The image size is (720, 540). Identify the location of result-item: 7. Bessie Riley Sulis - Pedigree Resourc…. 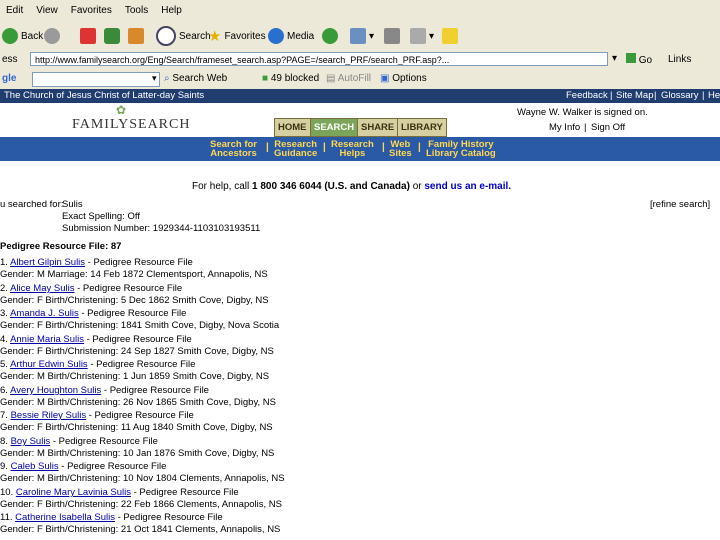
(97, 415).